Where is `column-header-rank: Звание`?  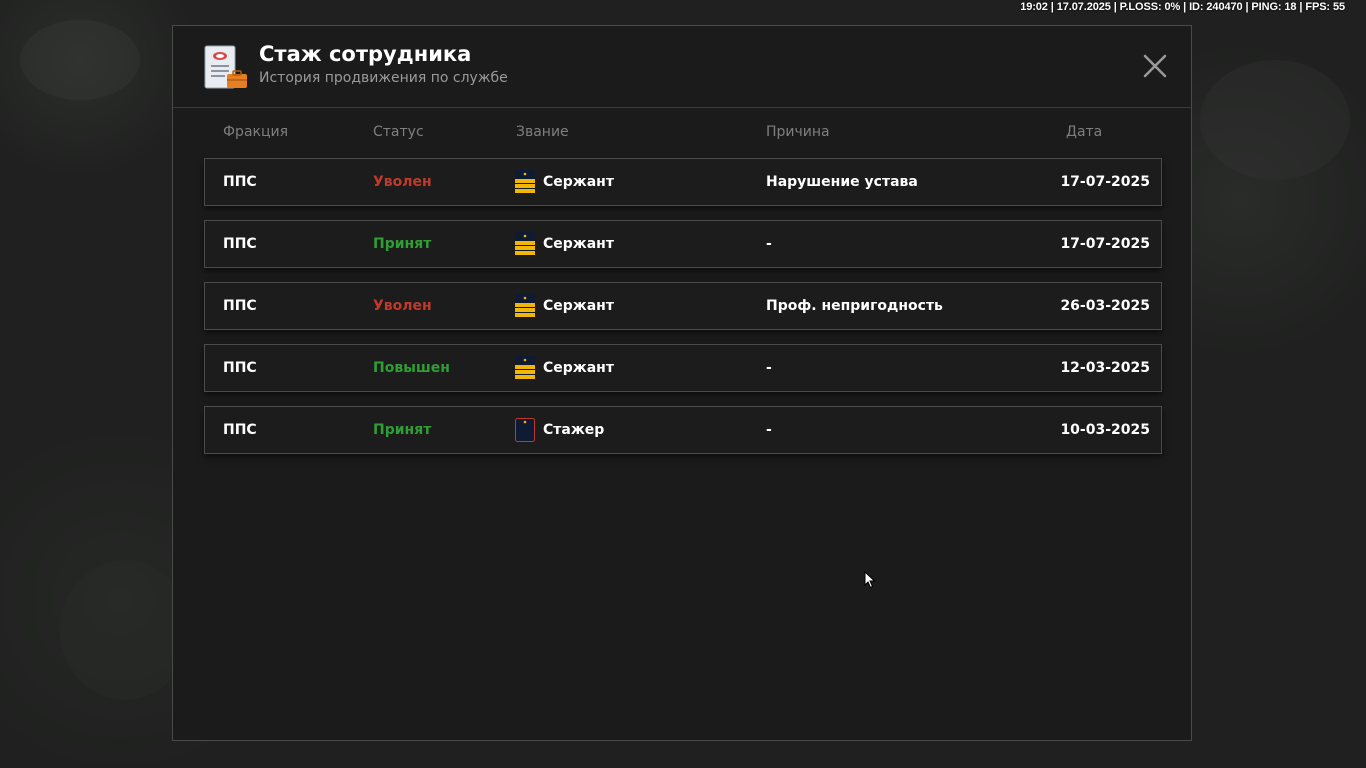
column-header-rank: Звание is located at coordinates (542, 132).